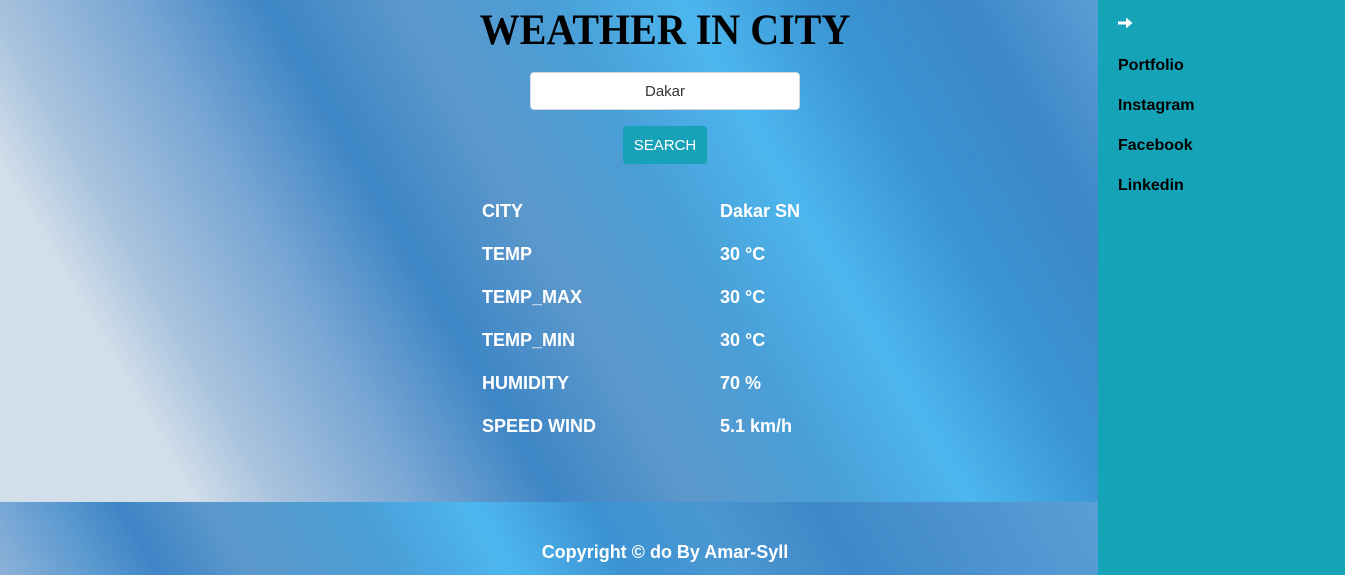 The height and width of the screenshot is (575, 1345). What do you see at coordinates (682, 432) in the screenshot?
I see `weather-row-speed-wind: SPEED WIND 5.1 km/h` at bounding box center [682, 432].